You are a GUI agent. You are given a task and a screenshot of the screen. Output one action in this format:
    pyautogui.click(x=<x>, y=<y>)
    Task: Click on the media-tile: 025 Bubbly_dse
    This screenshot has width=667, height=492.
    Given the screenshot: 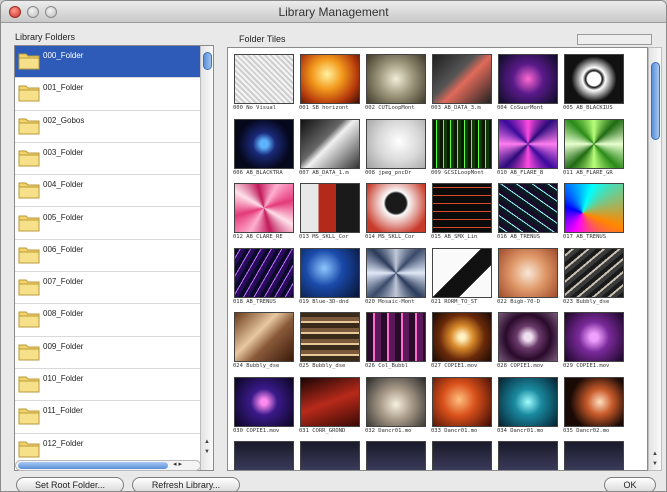 What is the action you would take?
    pyautogui.click(x=330, y=341)
    